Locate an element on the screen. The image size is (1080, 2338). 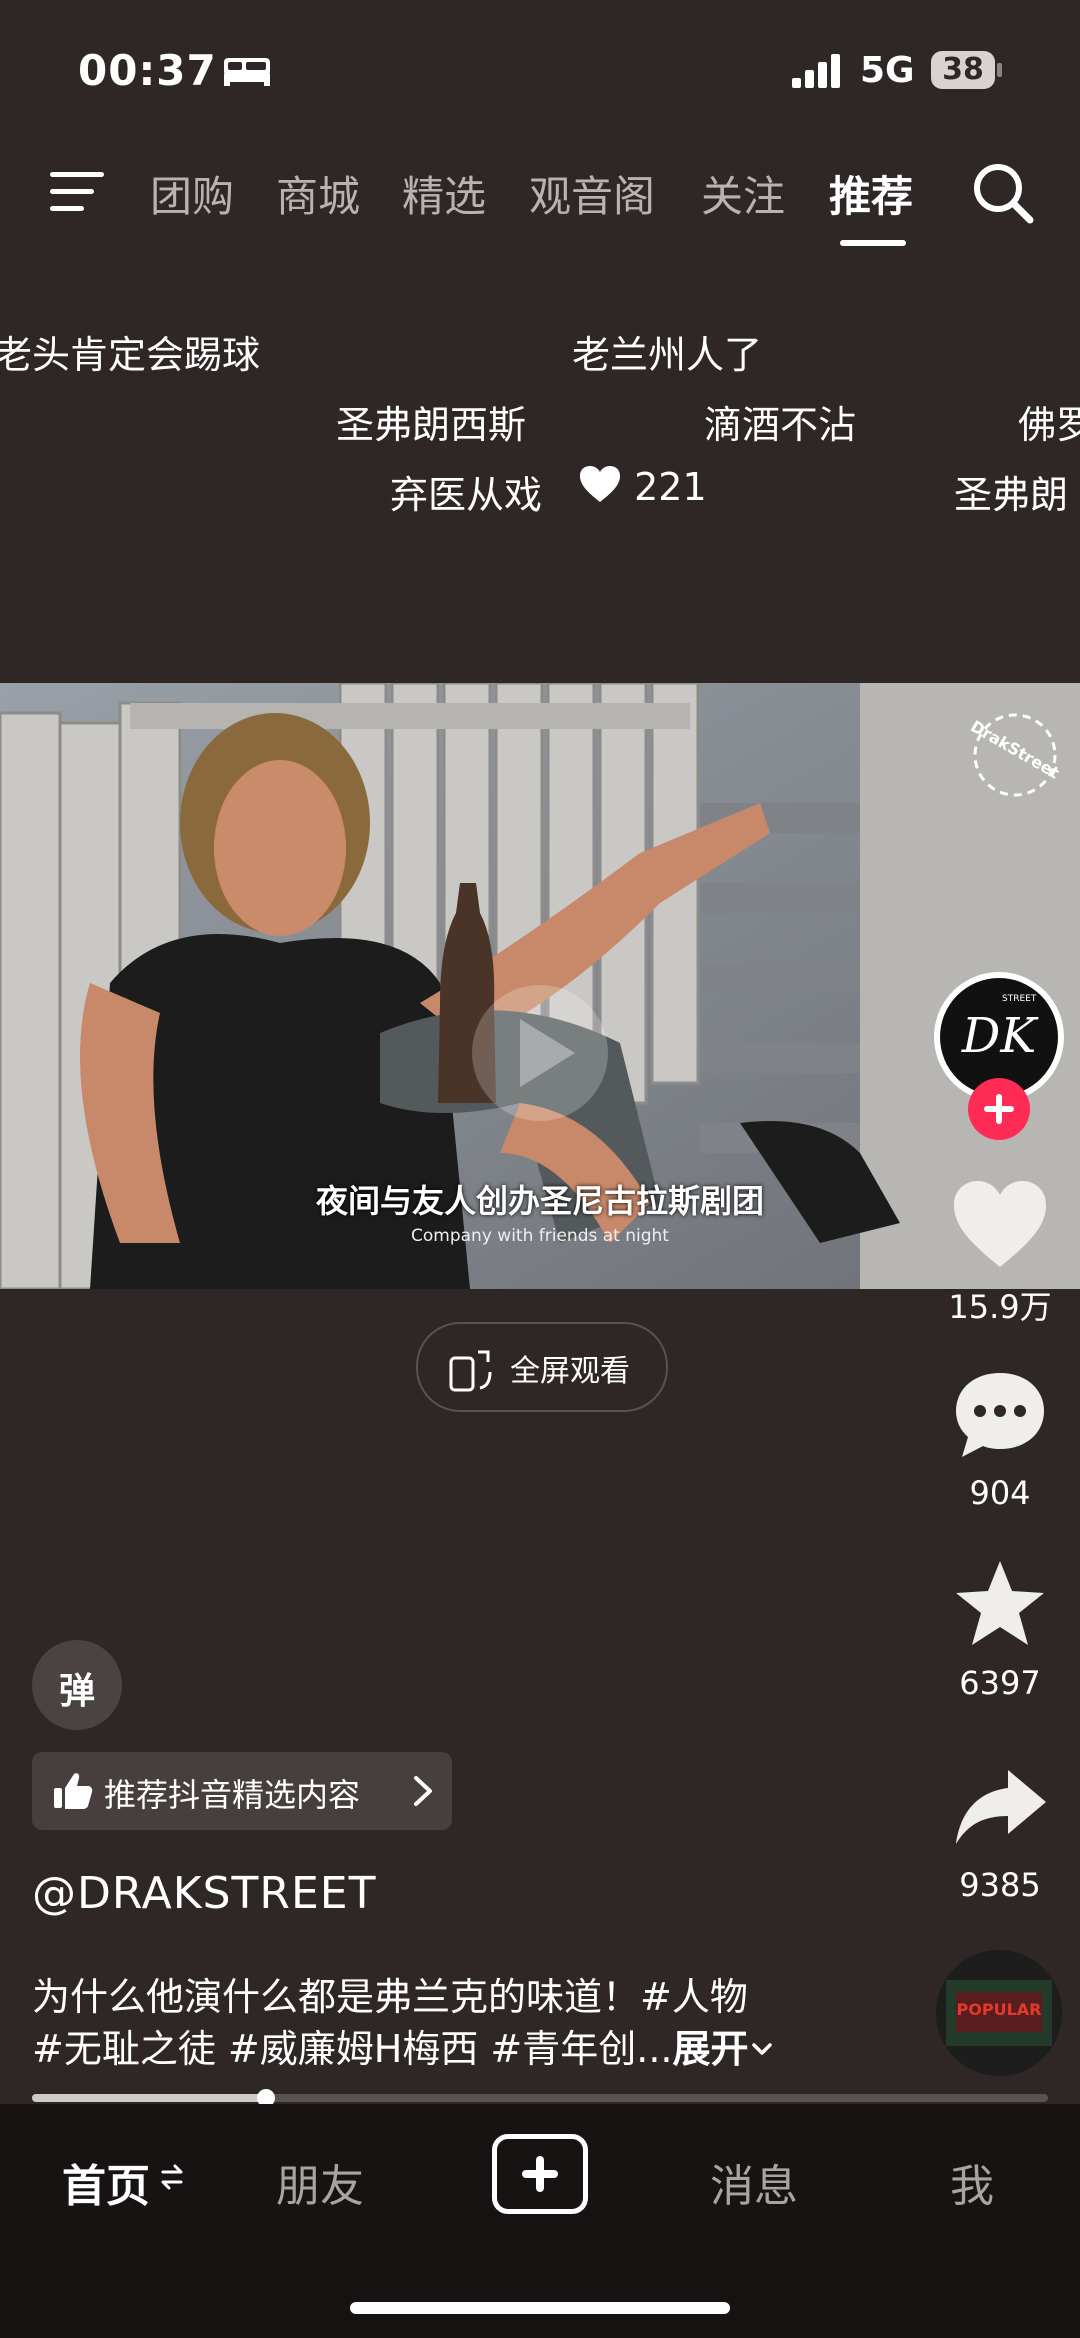
active-tab-indicator is located at coordinates (873, 243).